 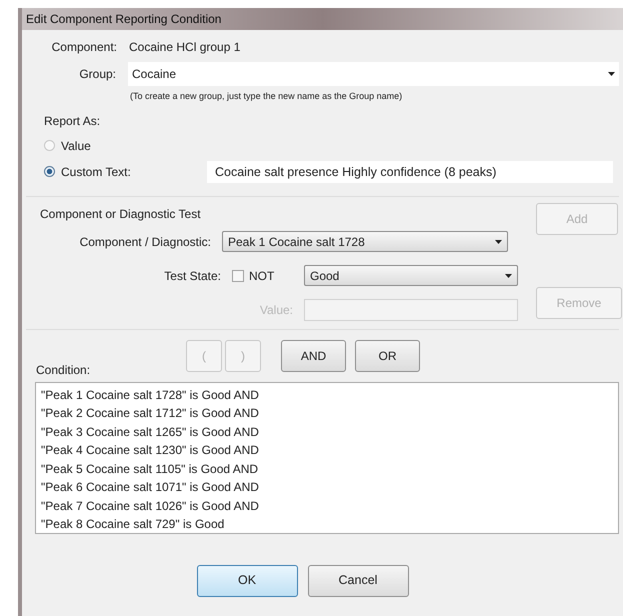 I want to click on group-hint: (To create a new group, just type the new name as the Group name), so click(x=267, y=96).